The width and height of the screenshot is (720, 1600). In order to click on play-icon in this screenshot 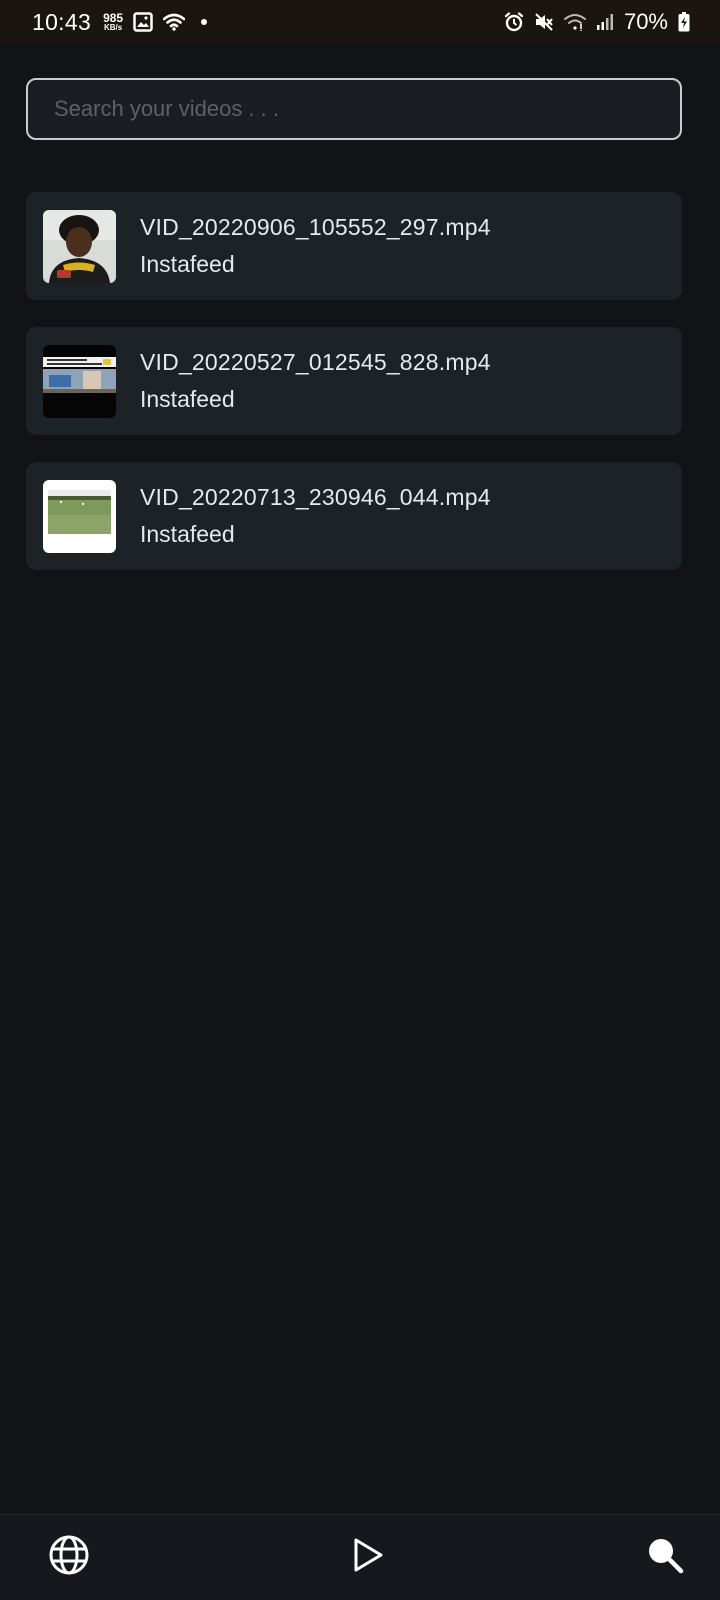, I will do `click(367, 1557)`.